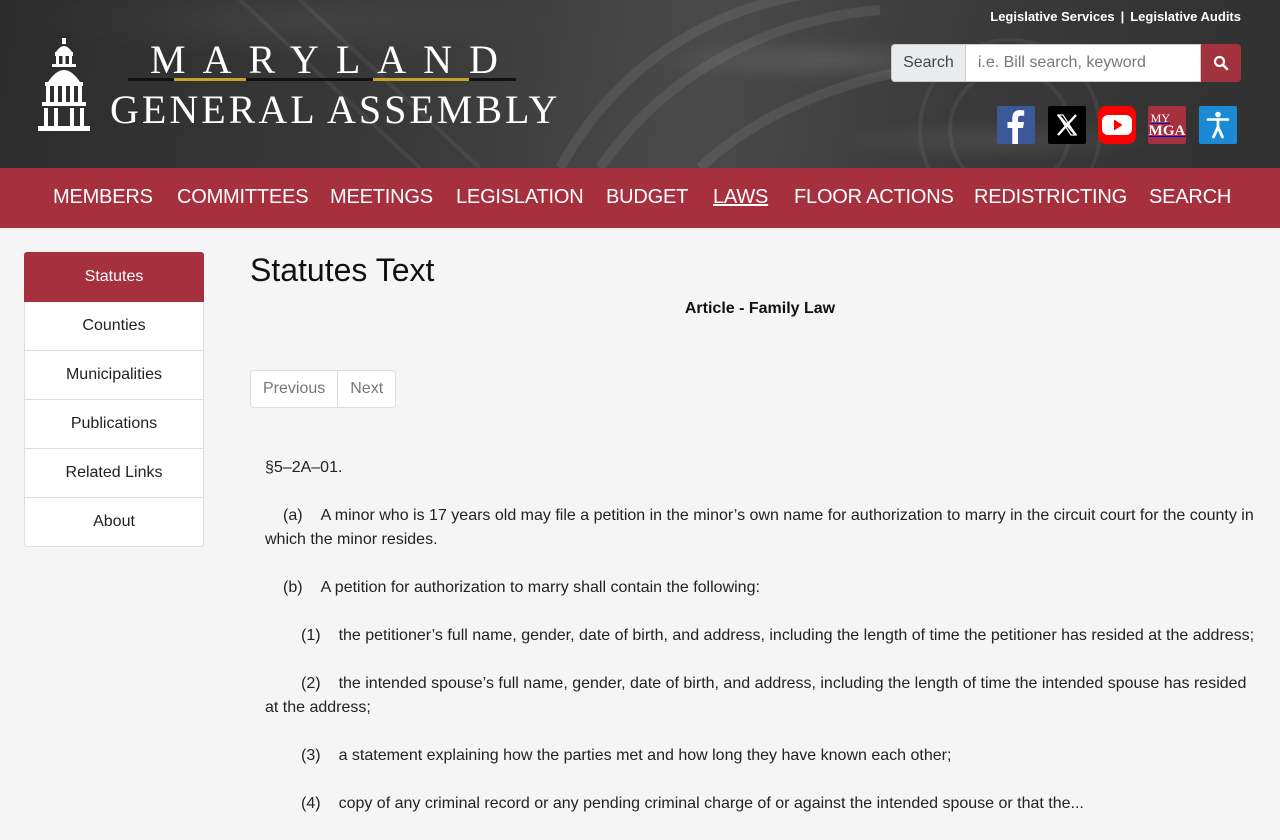 This screenshot has width=1280, height=840. What do you see at coordinates (670, 84) in the screenshot?
I see `header-background-architecture` at bounding box center [670, 84].